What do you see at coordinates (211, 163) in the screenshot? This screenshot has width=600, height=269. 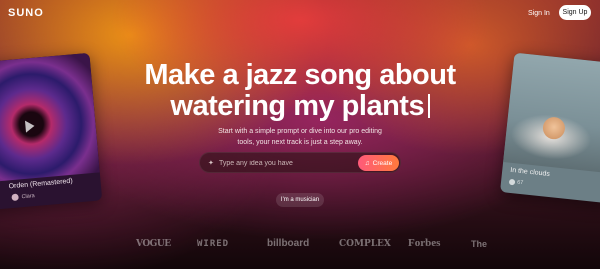 I see `sparkle-icon: ✦` at bounding box center [211, 163].